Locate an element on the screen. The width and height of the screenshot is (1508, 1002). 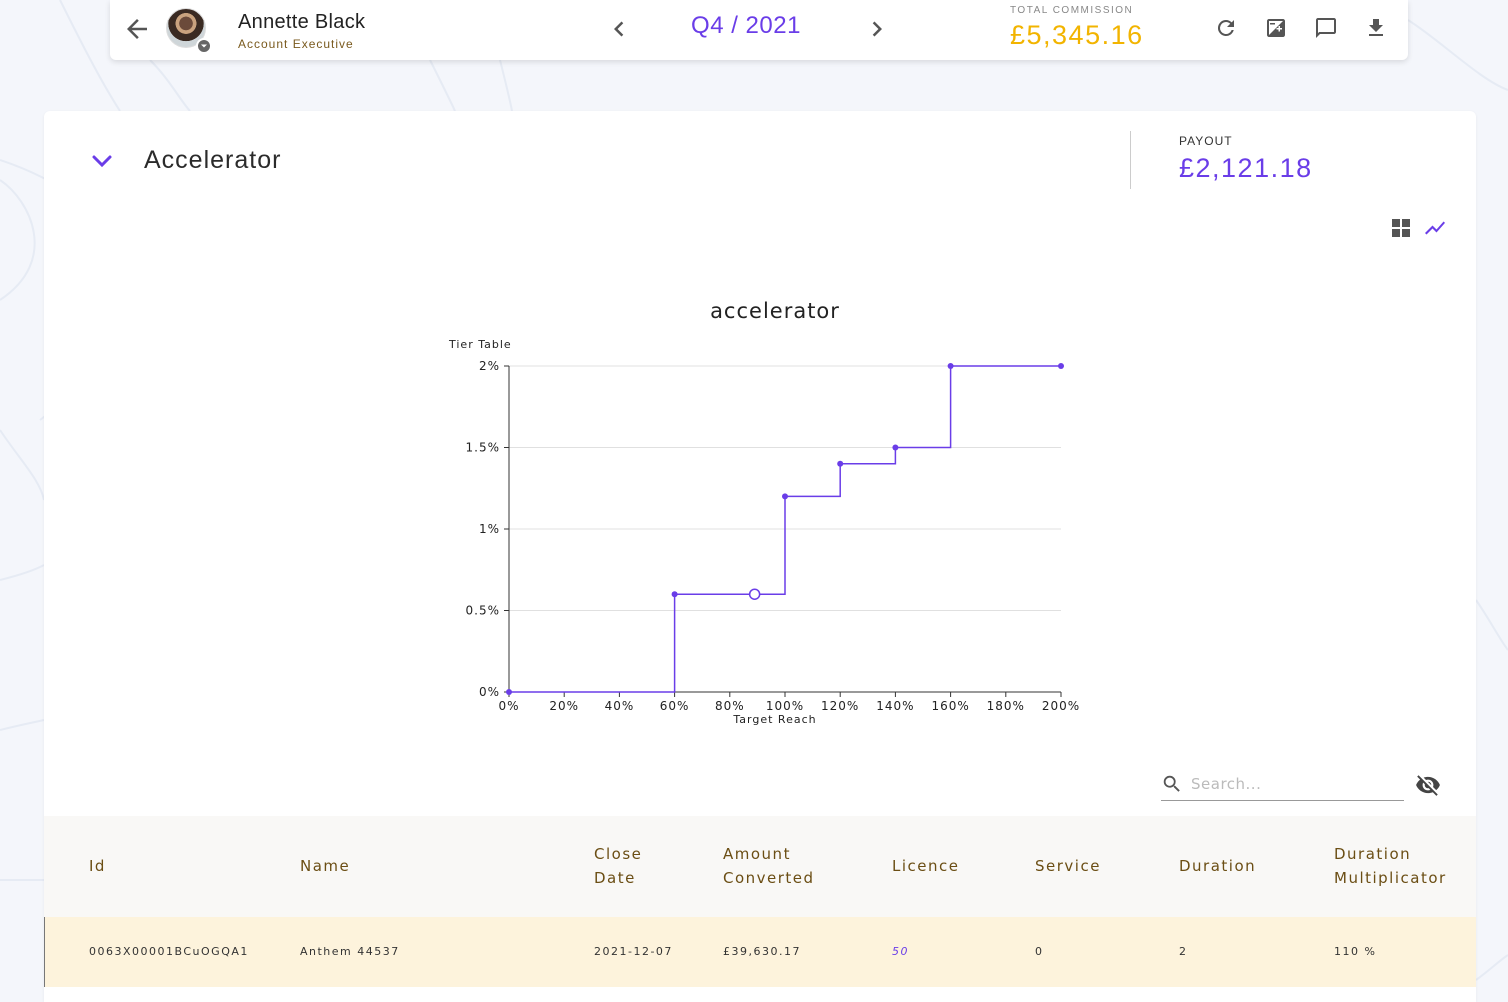
column-header-service: Service is located at coordinates (1068, 866).